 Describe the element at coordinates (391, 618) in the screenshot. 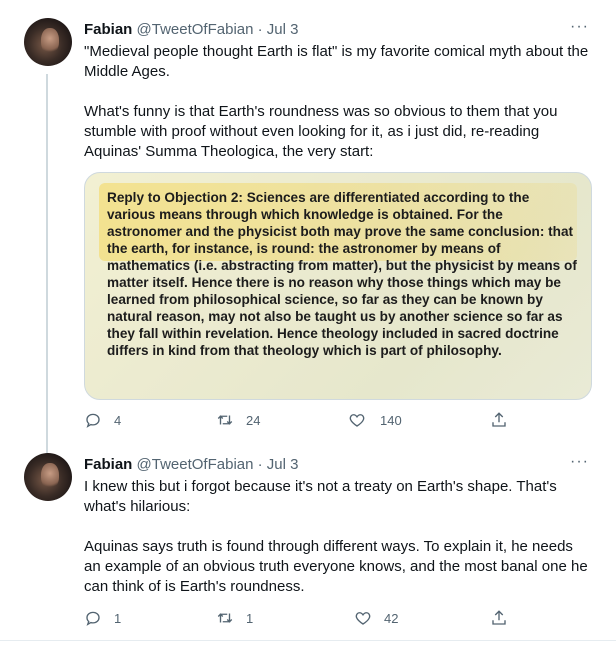

I see `like-count: 42` at that location.